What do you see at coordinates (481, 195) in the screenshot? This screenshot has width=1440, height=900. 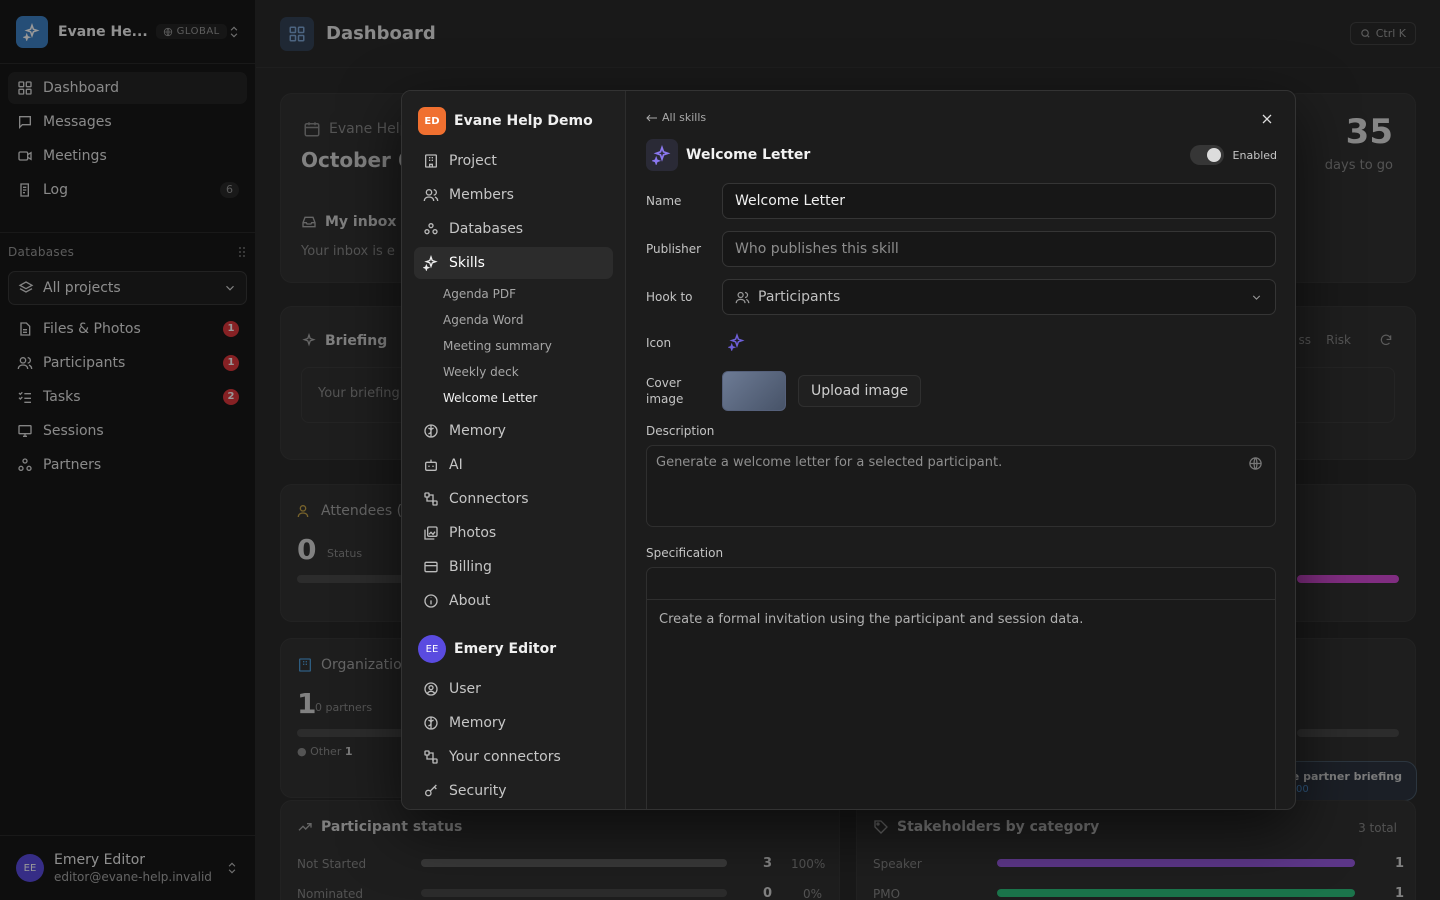 I see `settings-item-label: Members` at bounding box center [481, 195].